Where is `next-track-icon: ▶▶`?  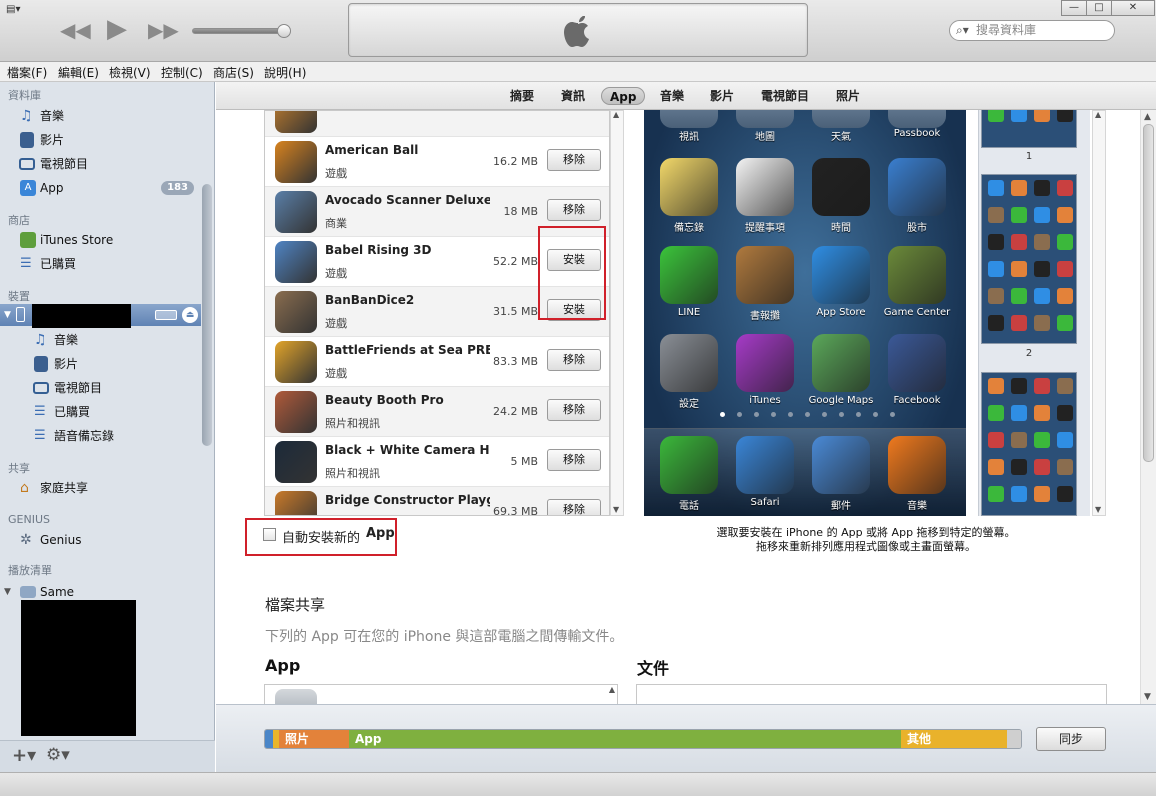
next-track-icon: ▶▶ is located at coordinates (163, 30).